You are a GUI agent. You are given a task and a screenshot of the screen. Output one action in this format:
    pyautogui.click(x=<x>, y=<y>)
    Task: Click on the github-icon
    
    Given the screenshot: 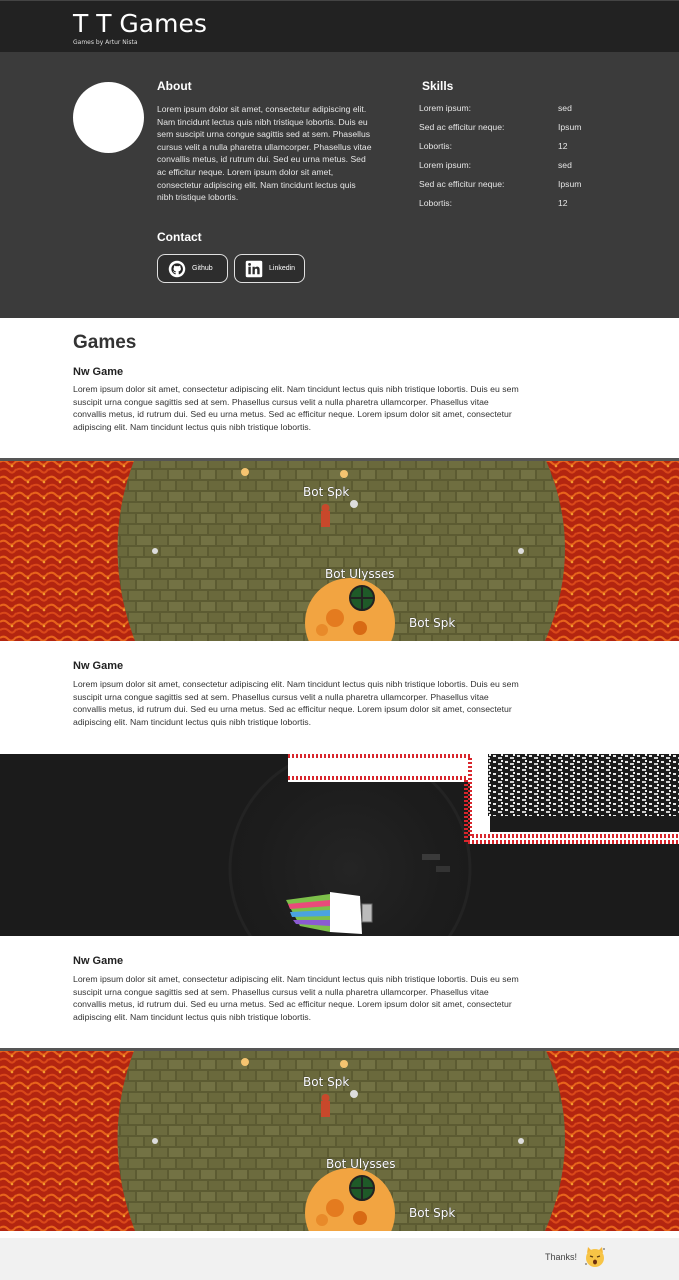 What is the action you would take?
    pyautogui.click(x=177, y=268)
    